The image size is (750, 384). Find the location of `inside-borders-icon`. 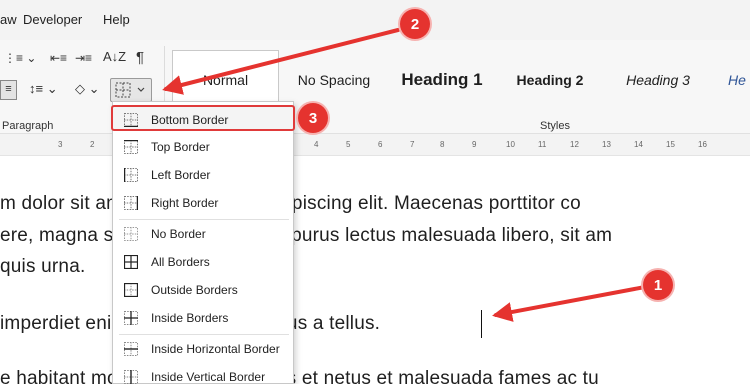

inside-borders-icon is located at coordinates (131, 318).